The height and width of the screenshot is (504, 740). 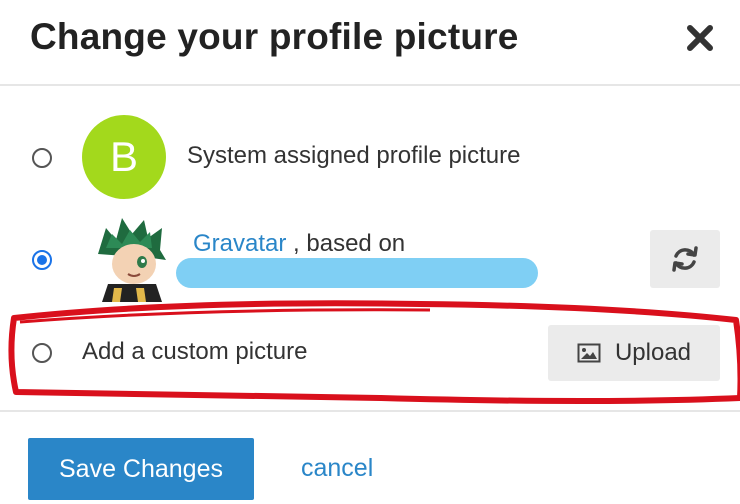 I want to click on redacted-email, so click(x=357, y=273).